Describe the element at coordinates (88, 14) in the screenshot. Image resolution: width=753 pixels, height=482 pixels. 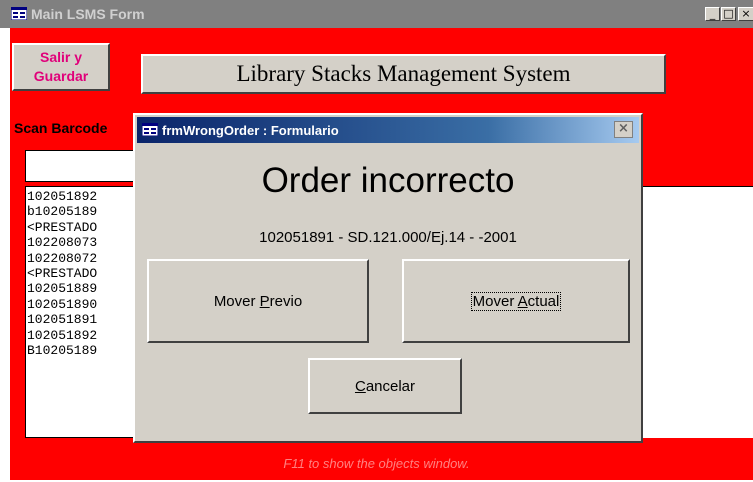
I see `main-window-title: Main LSMS Form` at that location.